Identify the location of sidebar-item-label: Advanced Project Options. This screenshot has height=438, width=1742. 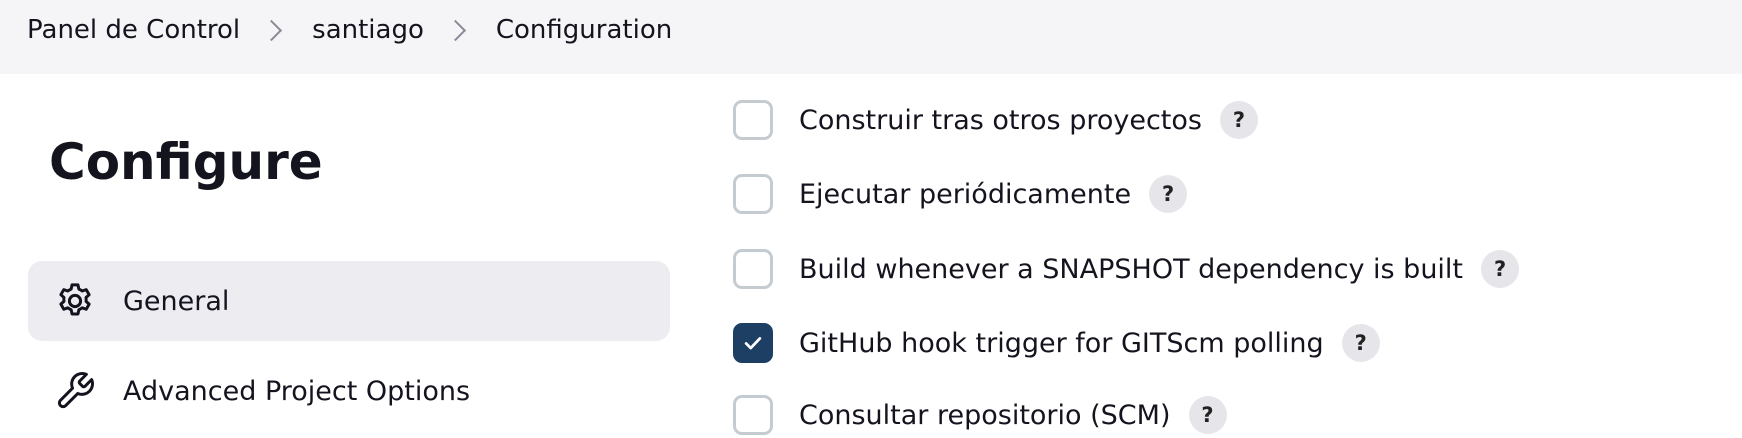
(297, 391).